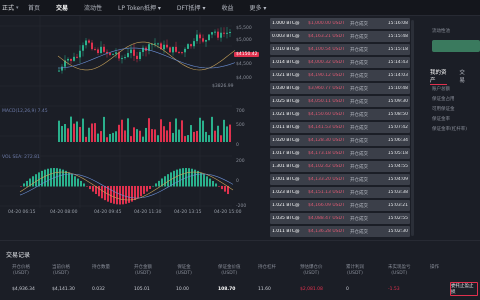 This screenshot has height=300, width=480. Describe the element at coordinates (397, 179) in the screenshot. I see `trade-time: 15:04:09` at that location.